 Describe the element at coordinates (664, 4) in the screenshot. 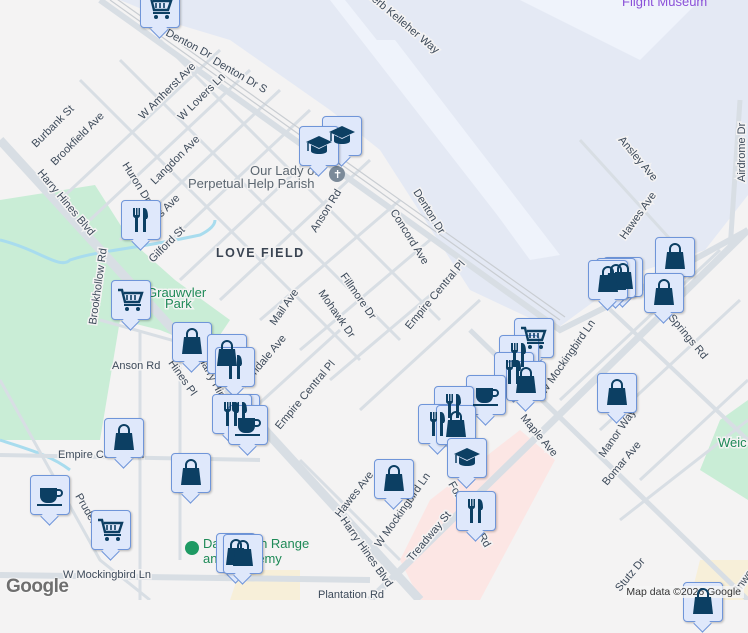

I see `poi-flight-museum: Flight Museum` at that location.